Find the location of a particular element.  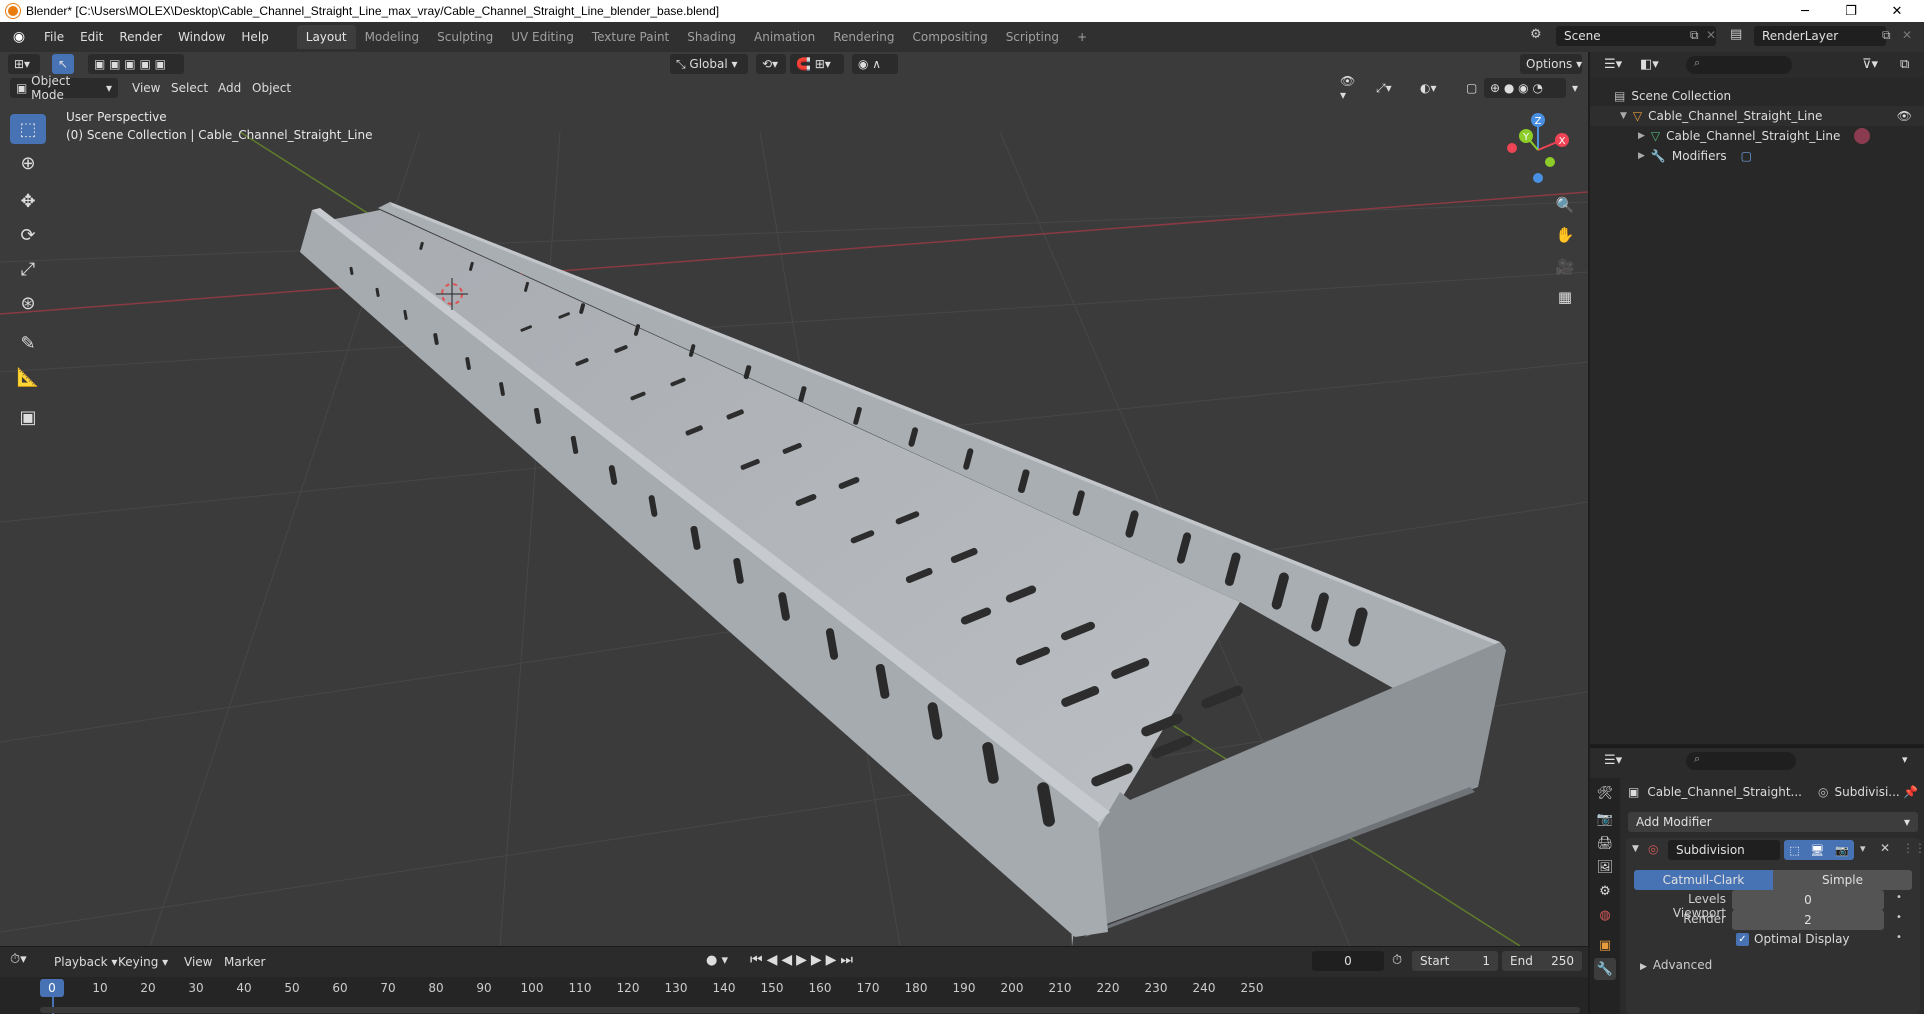

display-mode-icon: ◧▾ is located at coordinates (1649, 64).